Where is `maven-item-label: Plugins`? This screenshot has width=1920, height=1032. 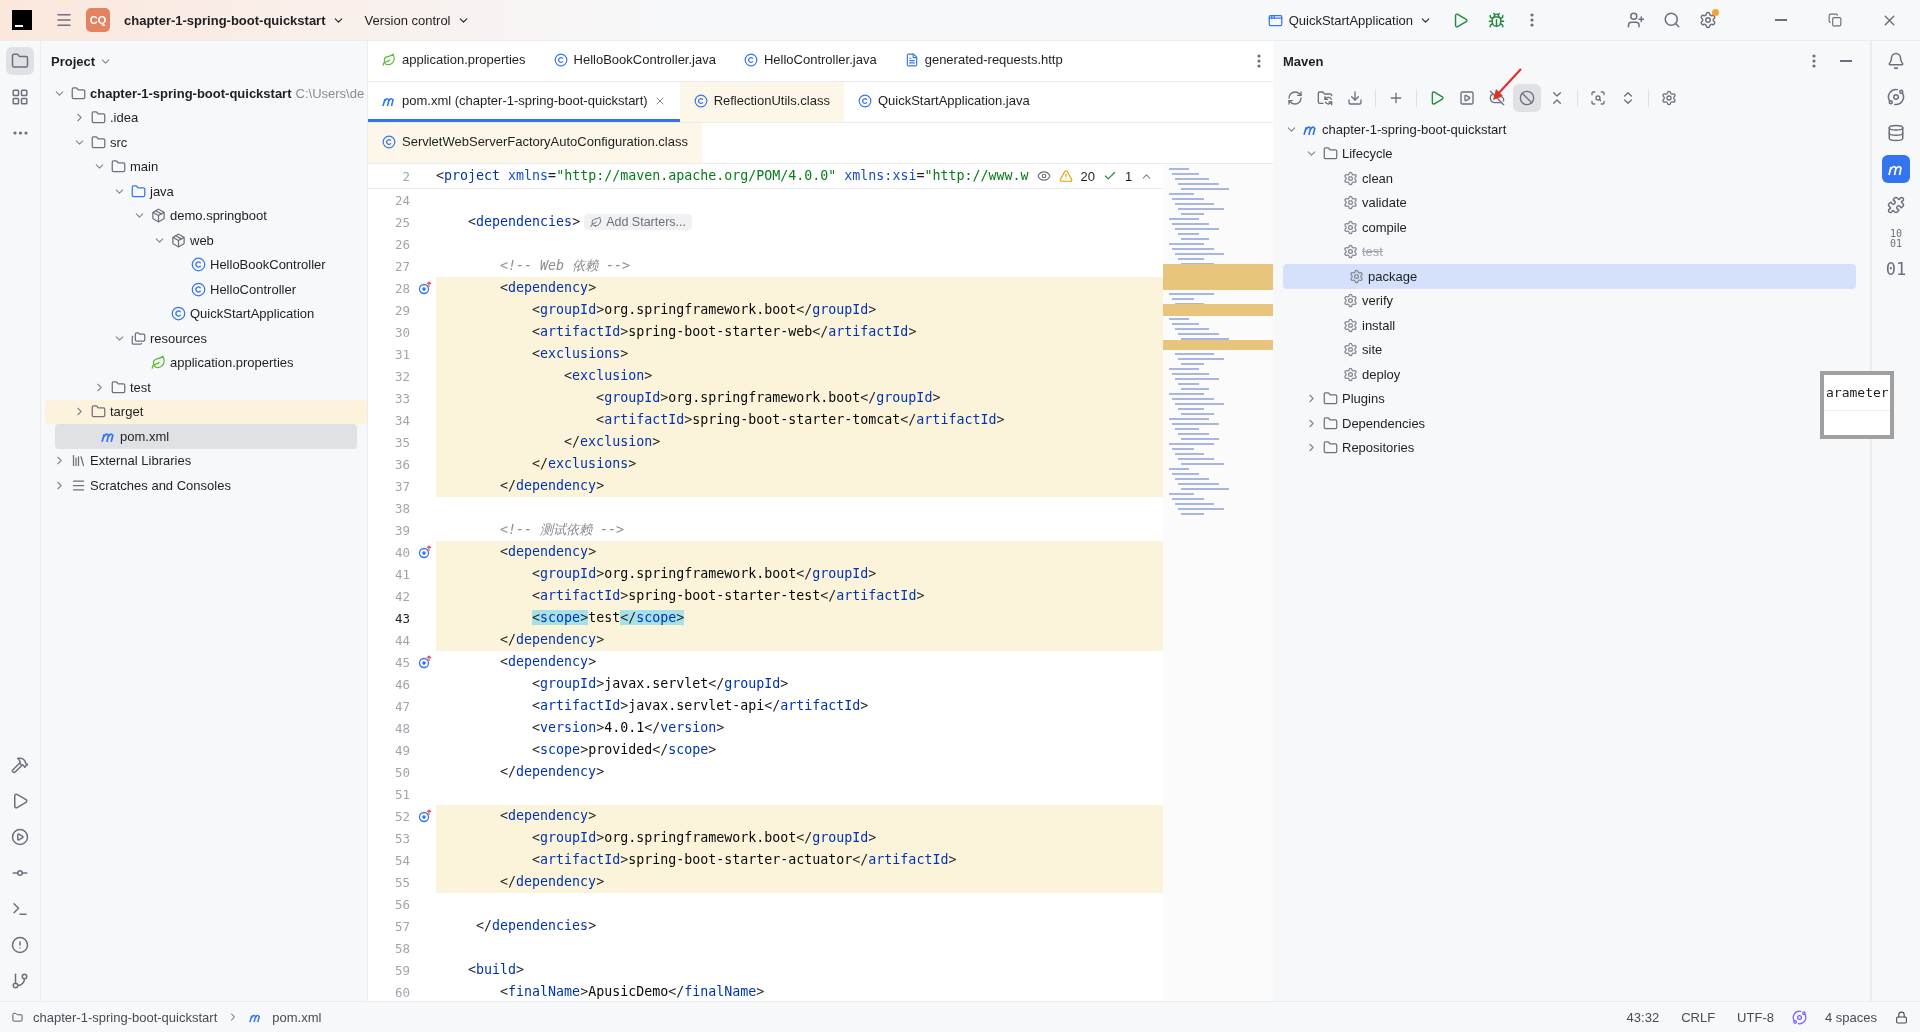 maven-item-label: Plugins is located at coordinates (1363, 399).